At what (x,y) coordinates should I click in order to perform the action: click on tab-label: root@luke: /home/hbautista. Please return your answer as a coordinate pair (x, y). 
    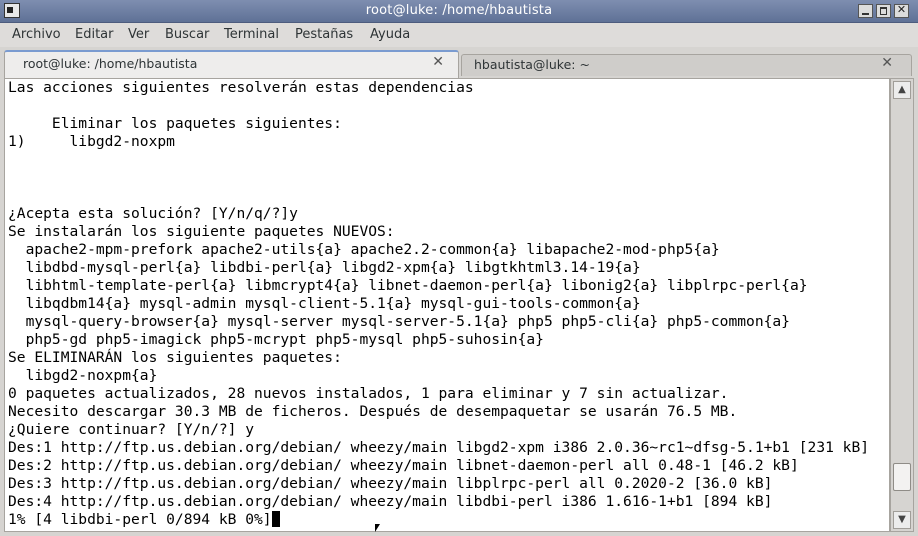
    Looking at the image, I should click on (110, 63).